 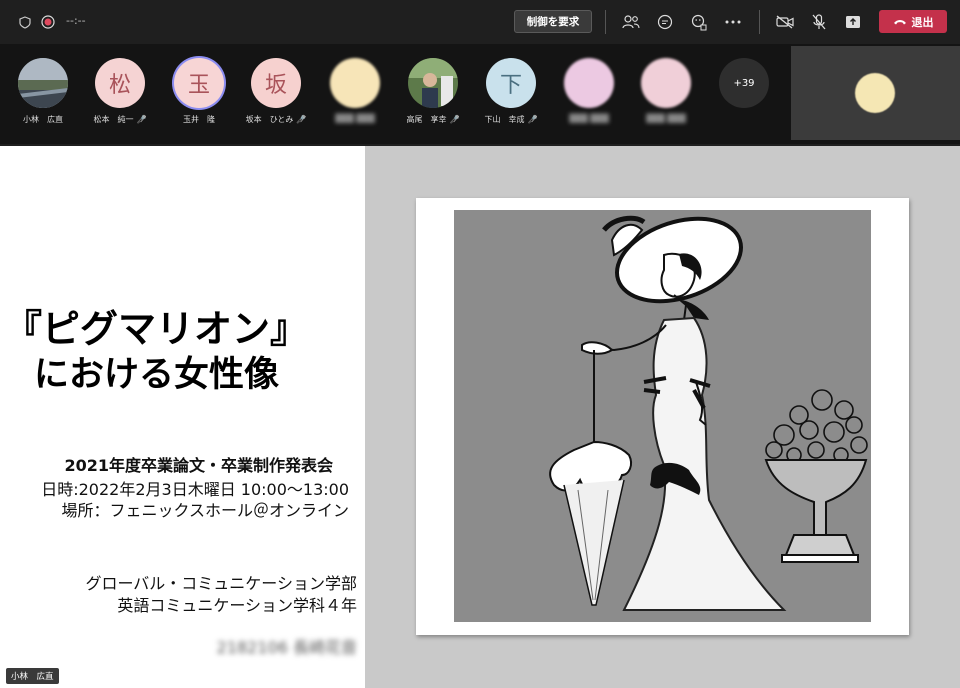 I want to click on avatar: 松, so click(x=120, y=83).